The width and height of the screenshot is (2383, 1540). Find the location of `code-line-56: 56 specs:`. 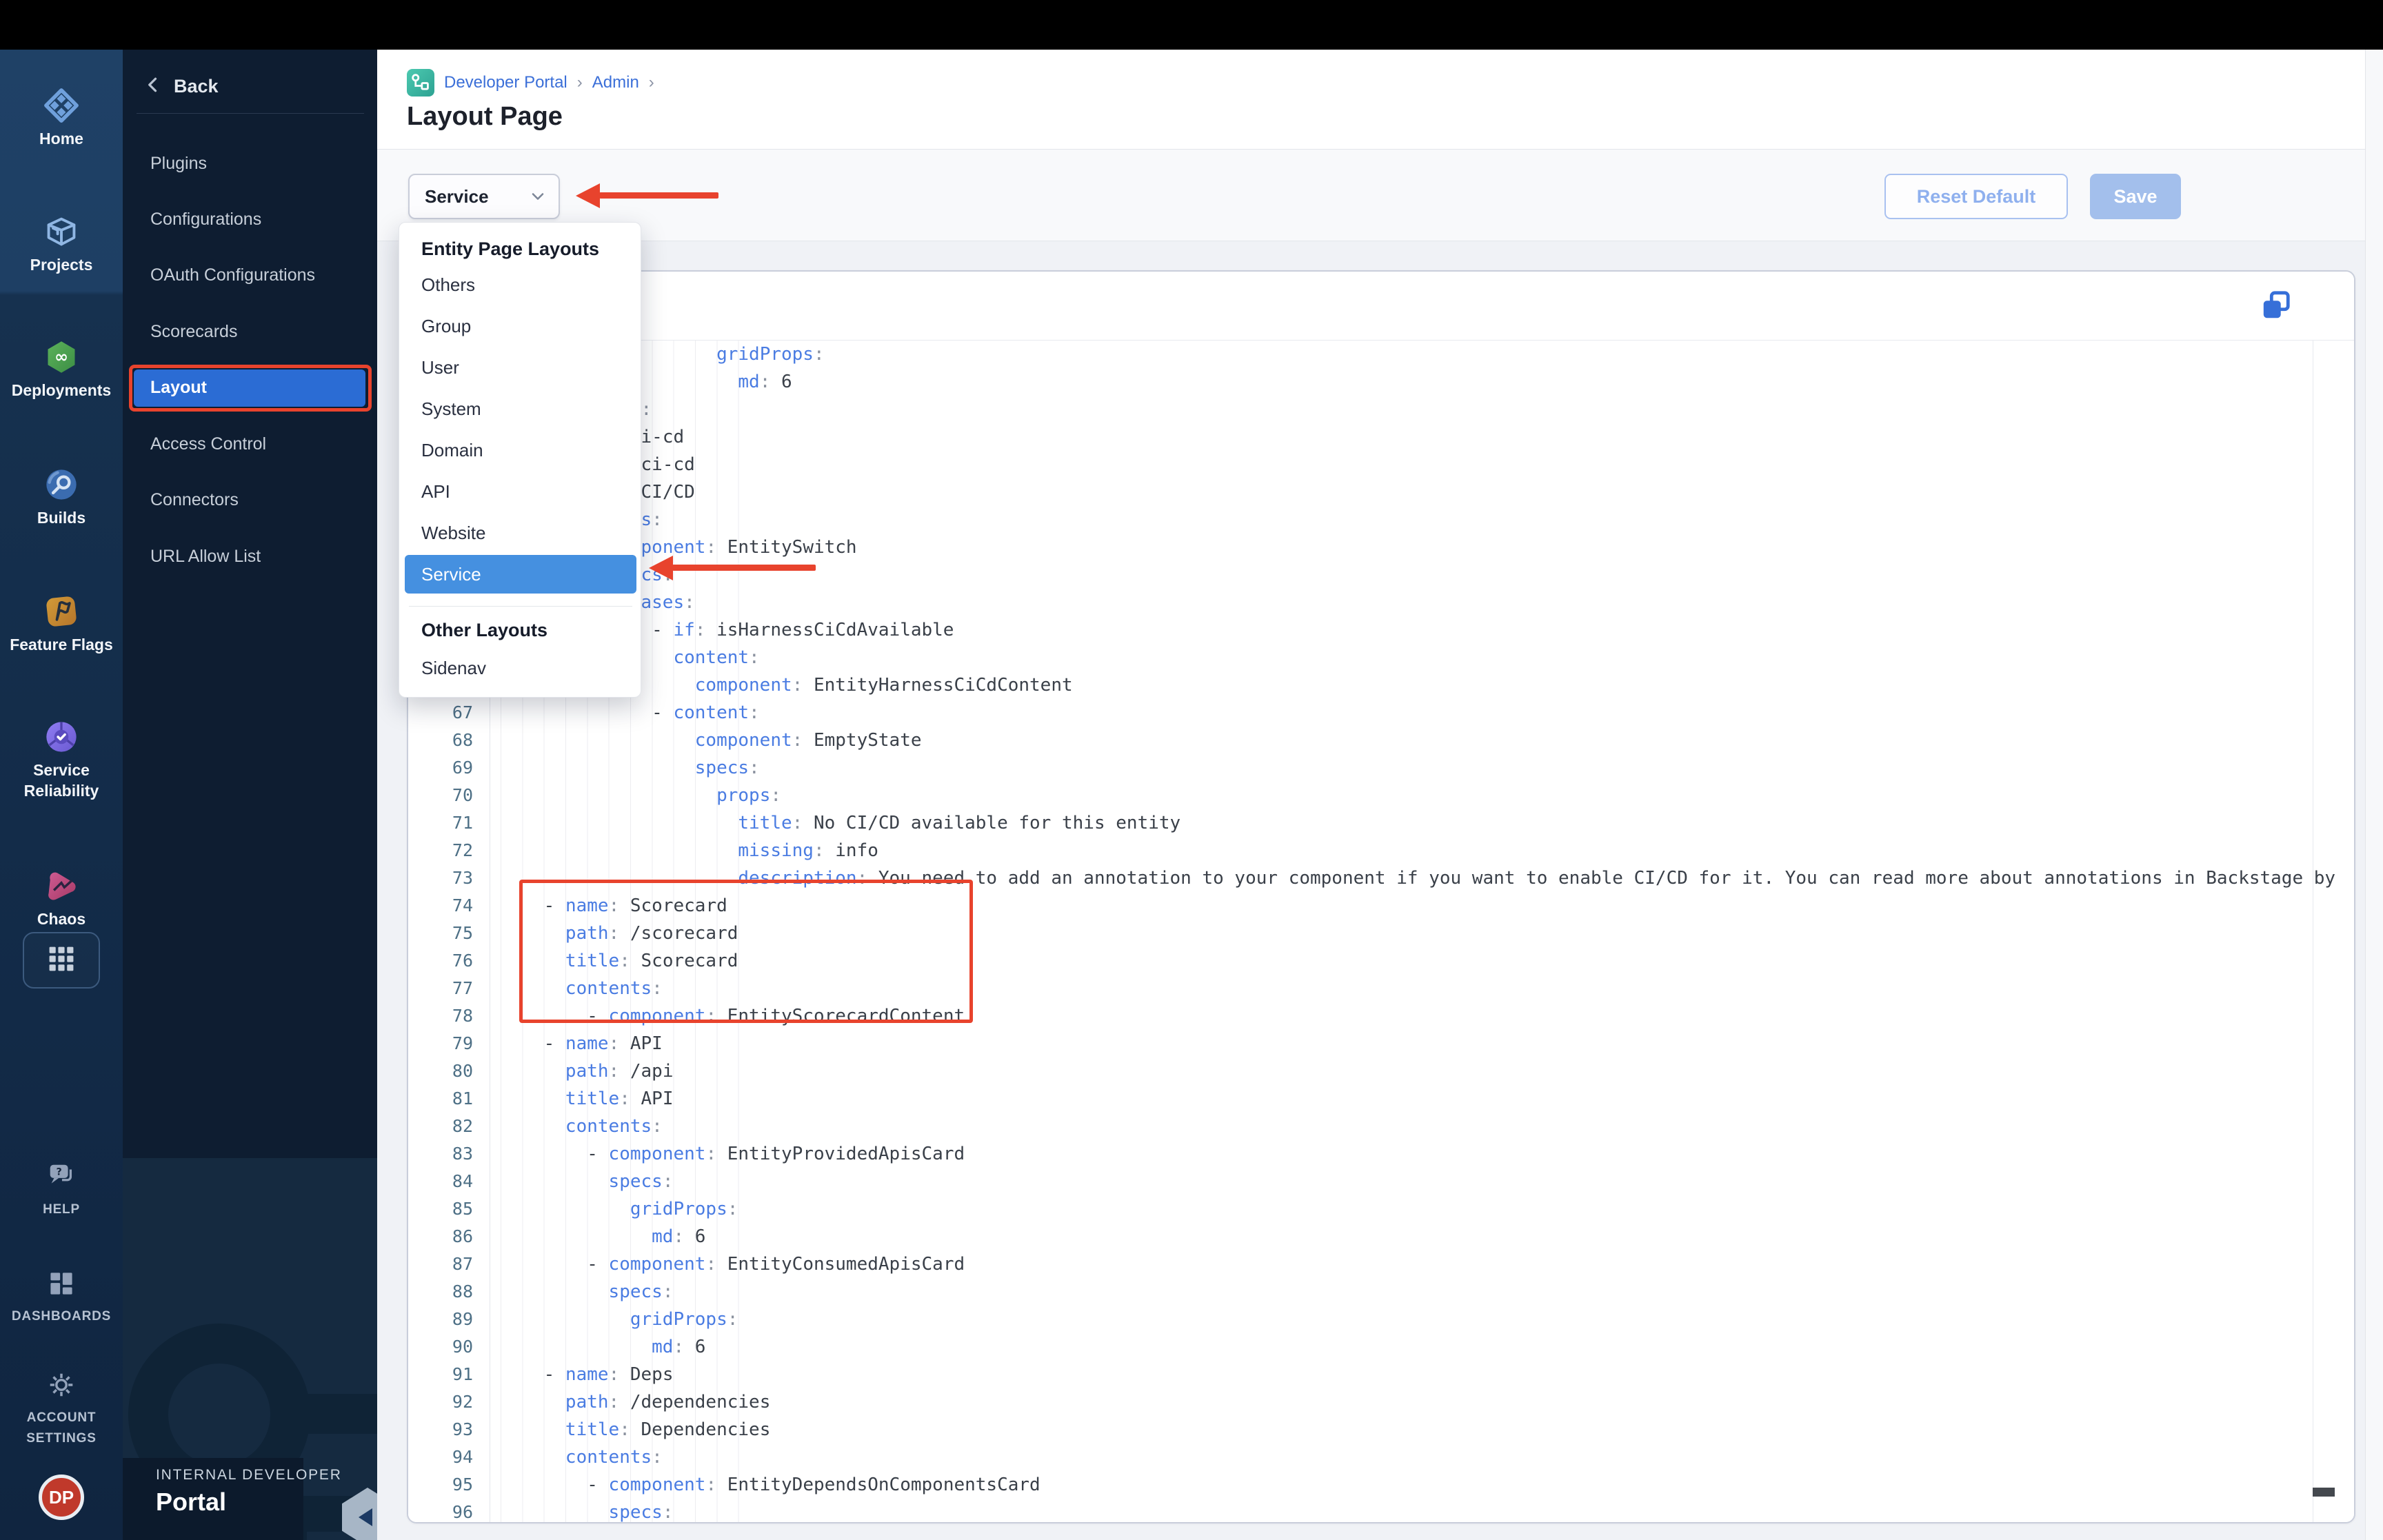

code-line-56: 56 specs: is located at coordinates (1381, 410).